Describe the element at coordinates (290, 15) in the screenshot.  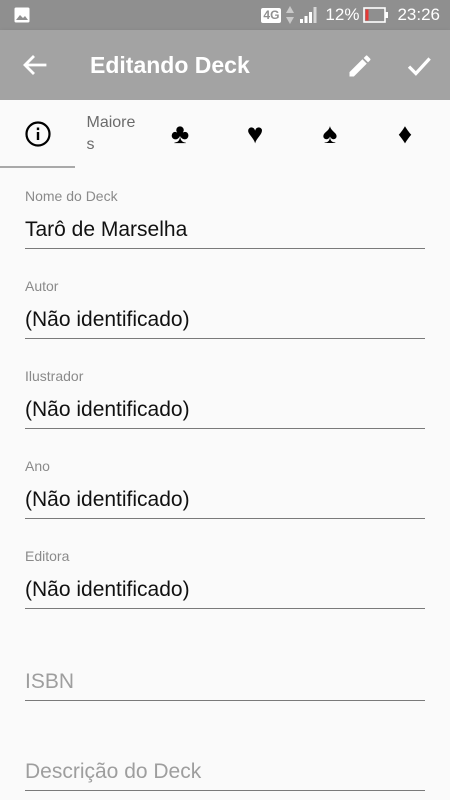
I see `data-arrows-icon` at that location.